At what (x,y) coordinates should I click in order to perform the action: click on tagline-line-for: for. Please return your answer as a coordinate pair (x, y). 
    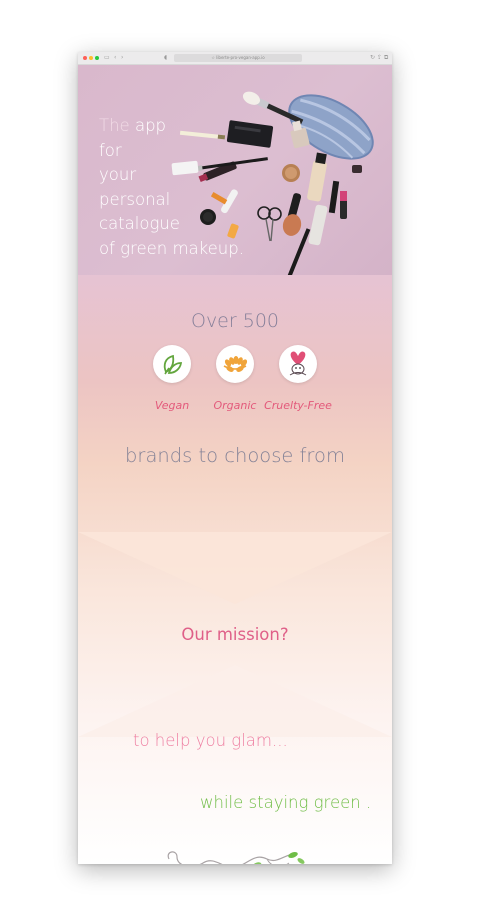
    Looking at the image, I should click on (110, 150).